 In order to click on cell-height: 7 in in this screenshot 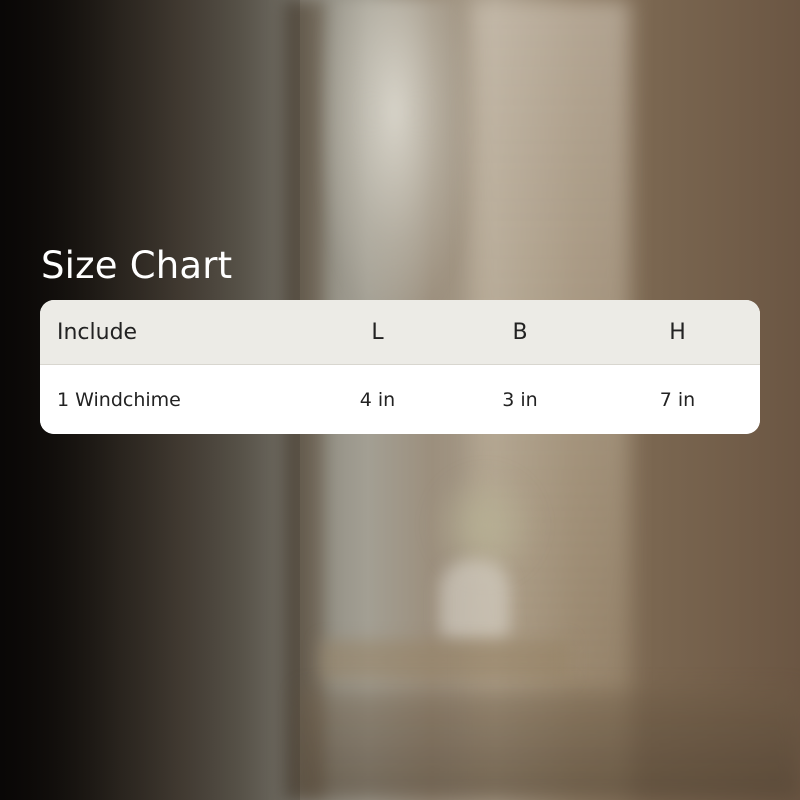, I will do `click(677, 399)`.